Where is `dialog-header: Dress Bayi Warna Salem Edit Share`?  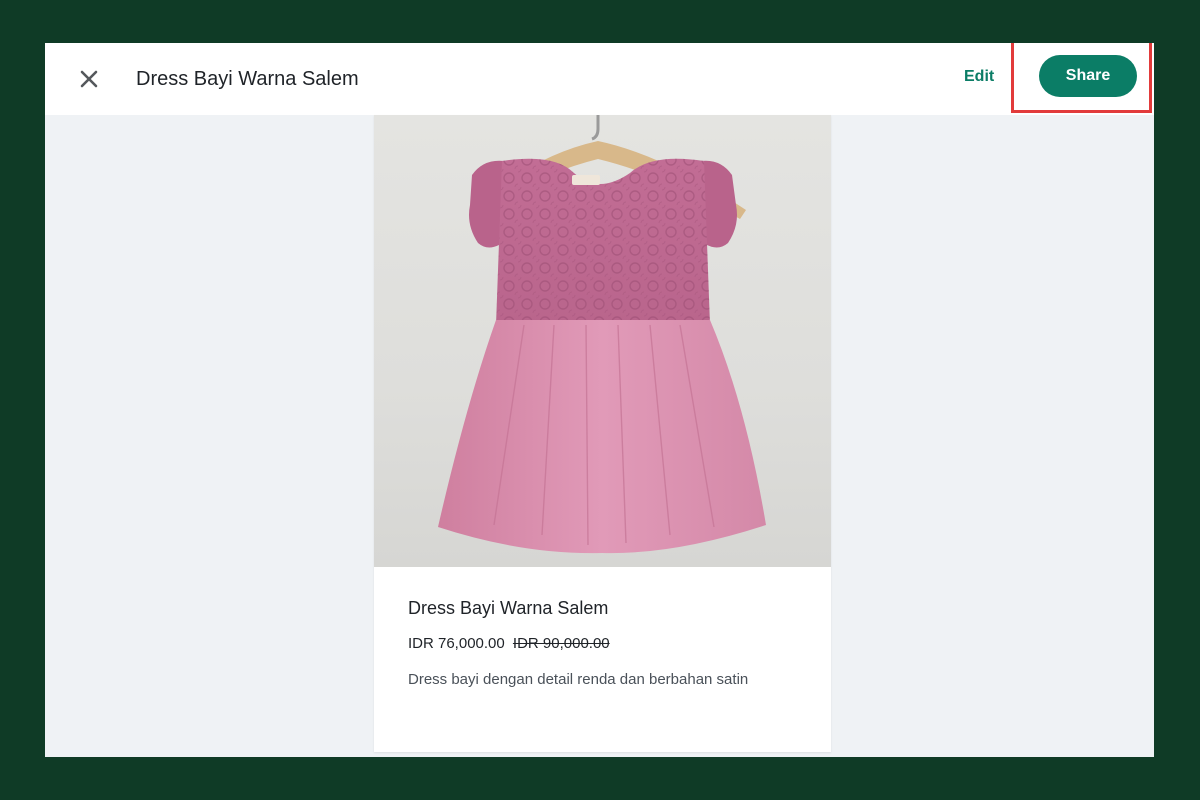 dialog-header: Dress Bayi Warna Salem Edit Share is located at coordinates (599, 79).